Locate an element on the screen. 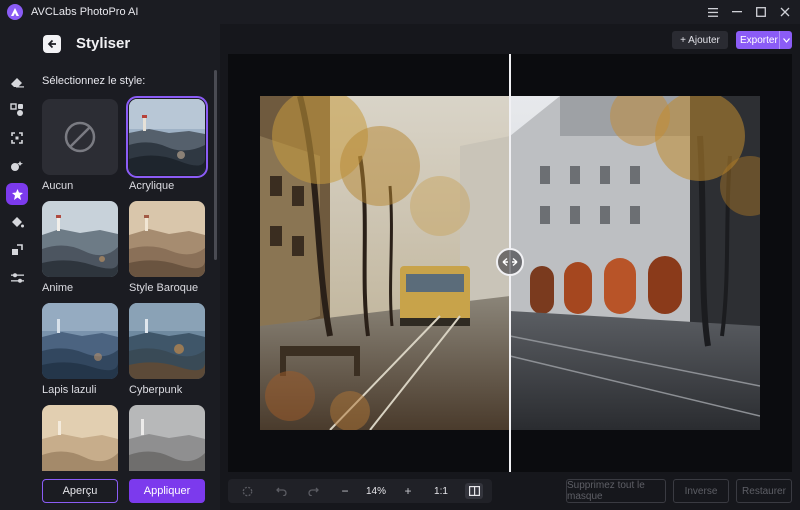  compare-handle is located at coordinates (510, 262).